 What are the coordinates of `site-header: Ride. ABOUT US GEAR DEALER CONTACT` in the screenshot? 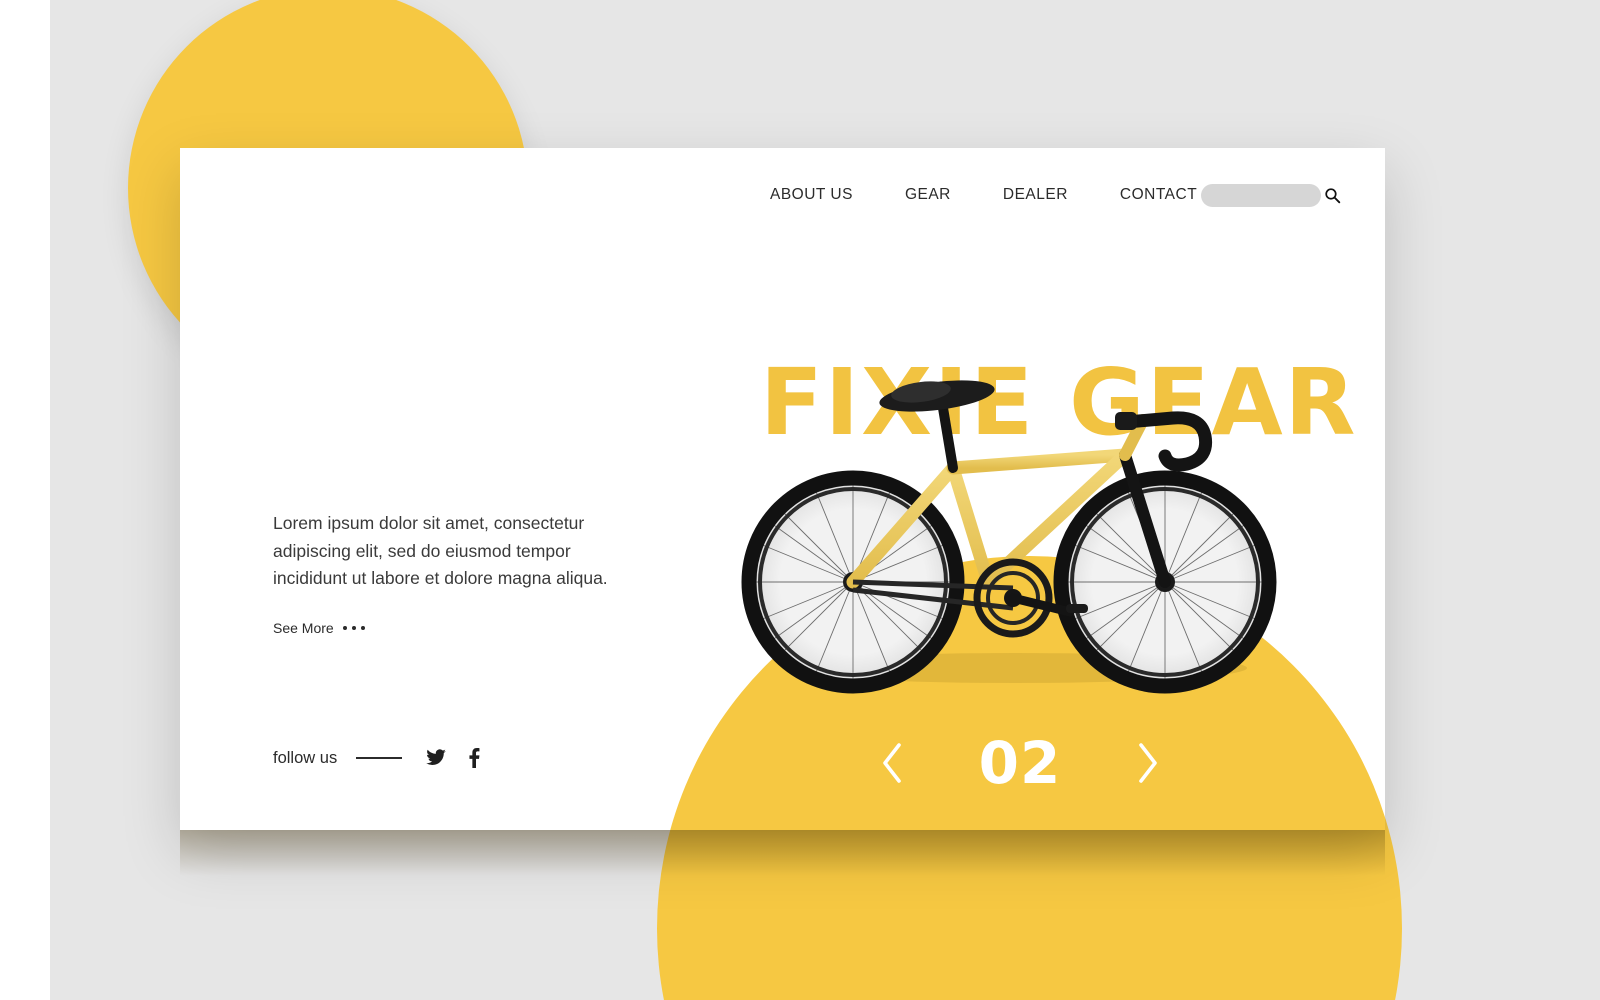 It's located at (782, 203).